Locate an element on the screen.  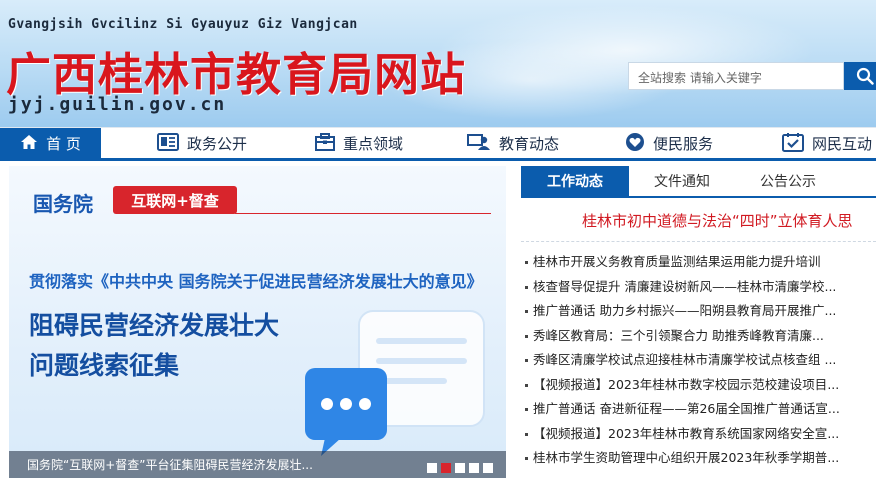
nav-item-public-service: 便民服务 is located at coordinates (669, 143).